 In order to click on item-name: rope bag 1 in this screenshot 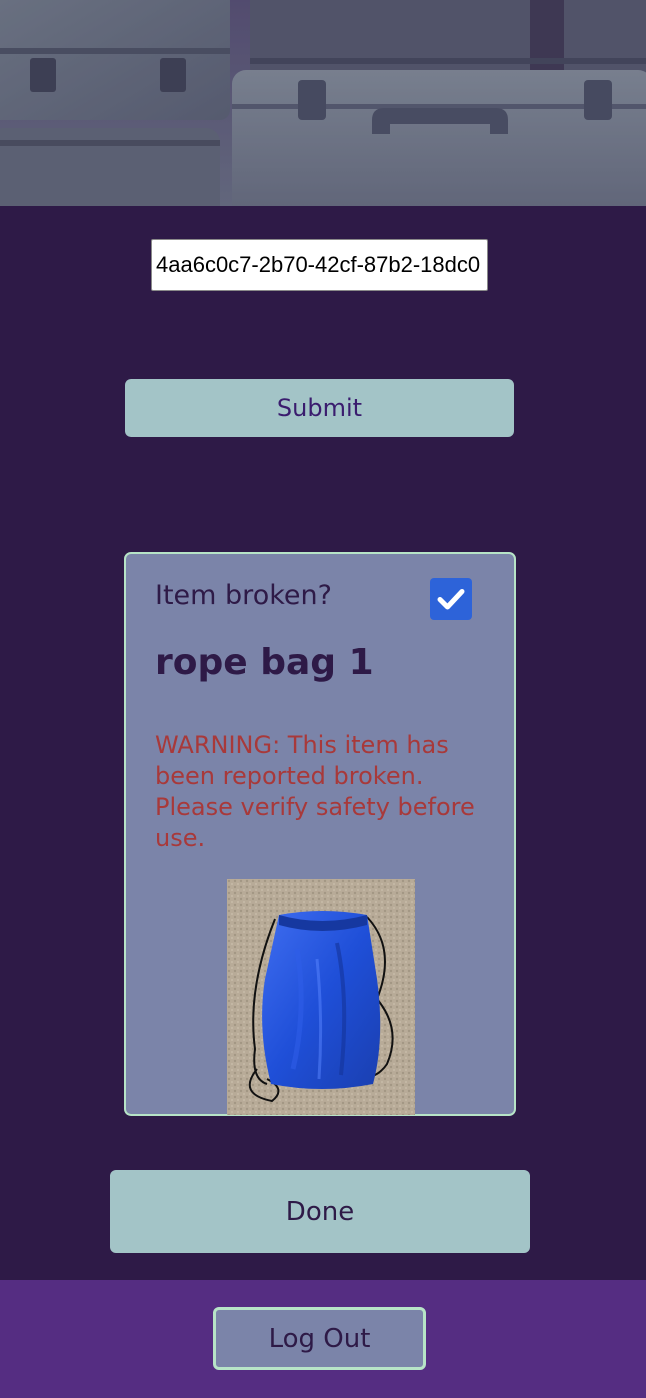, I will do `click(264, 662)`.